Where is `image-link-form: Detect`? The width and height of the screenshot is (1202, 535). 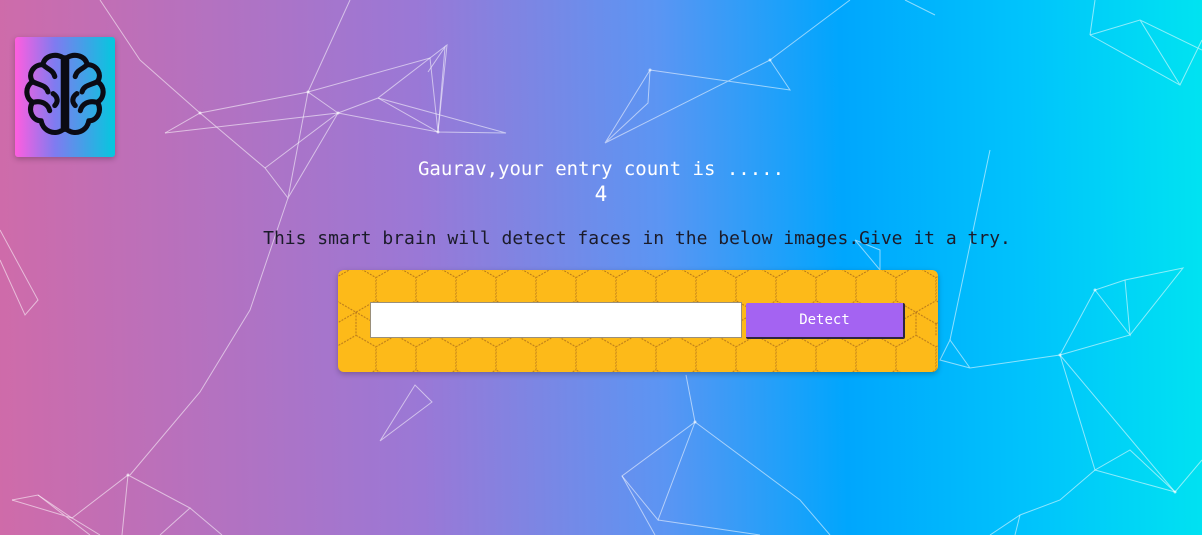 image-link-form: Detect is located at coordinates (638, 321).